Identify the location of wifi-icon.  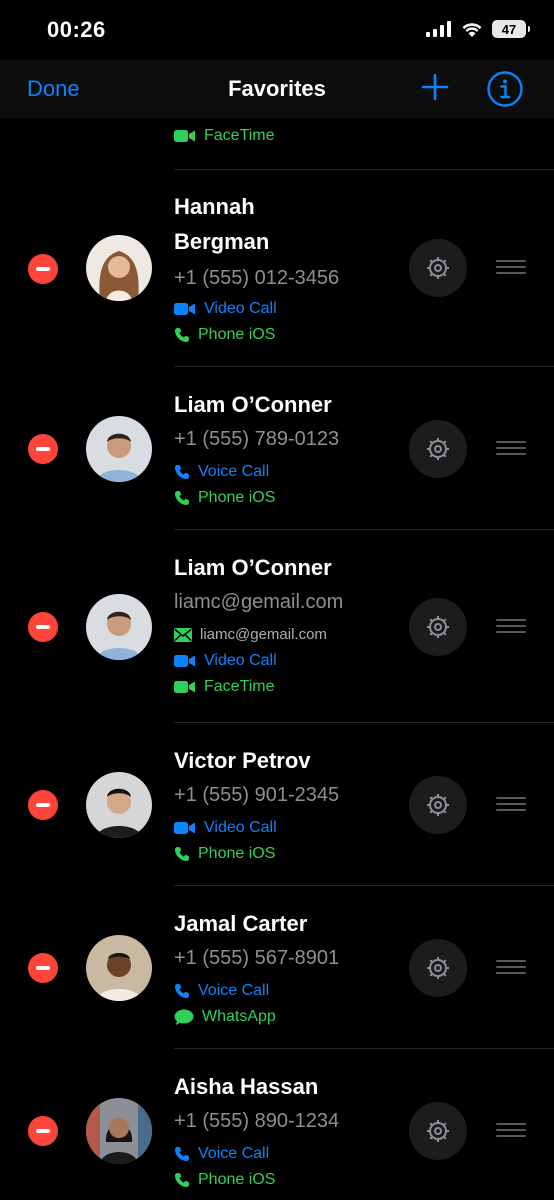
(472, 30).